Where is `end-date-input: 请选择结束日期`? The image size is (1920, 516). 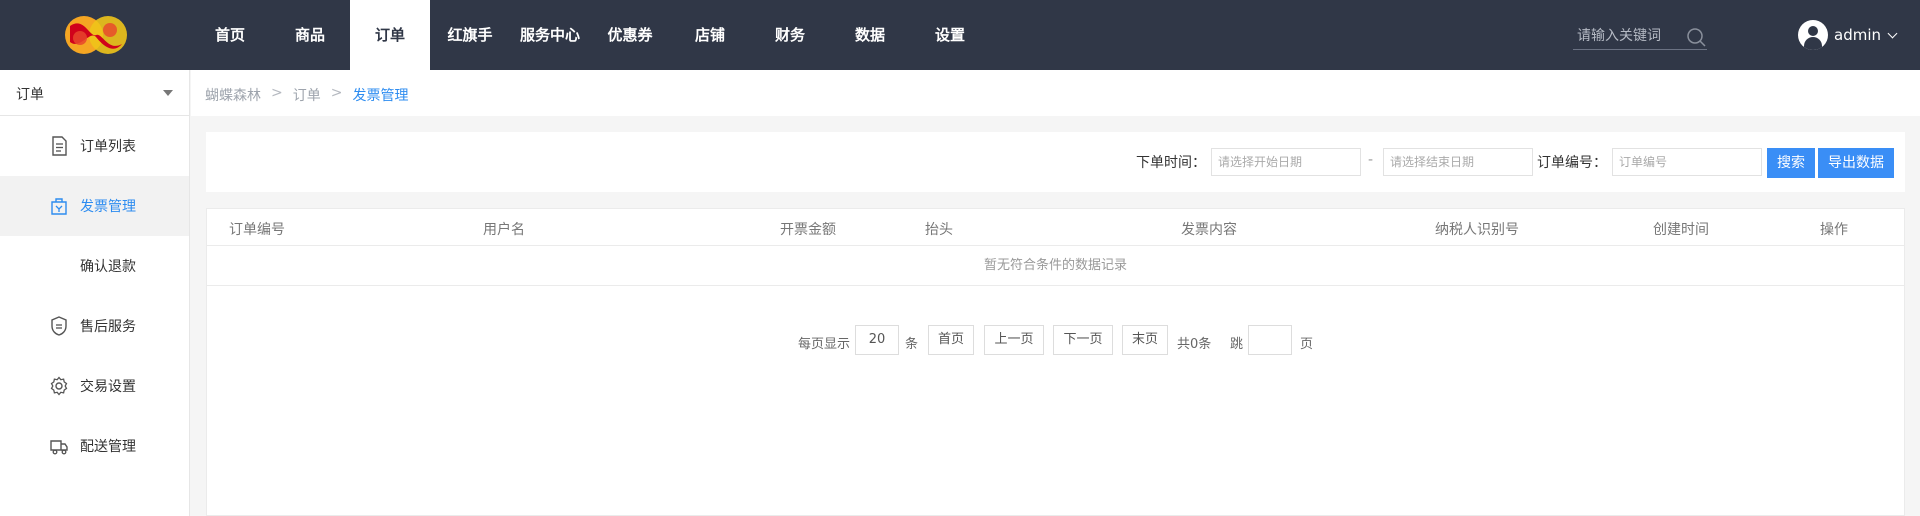 end-date-input: 请选择结束日期 is located at coordinates (1458, 162).